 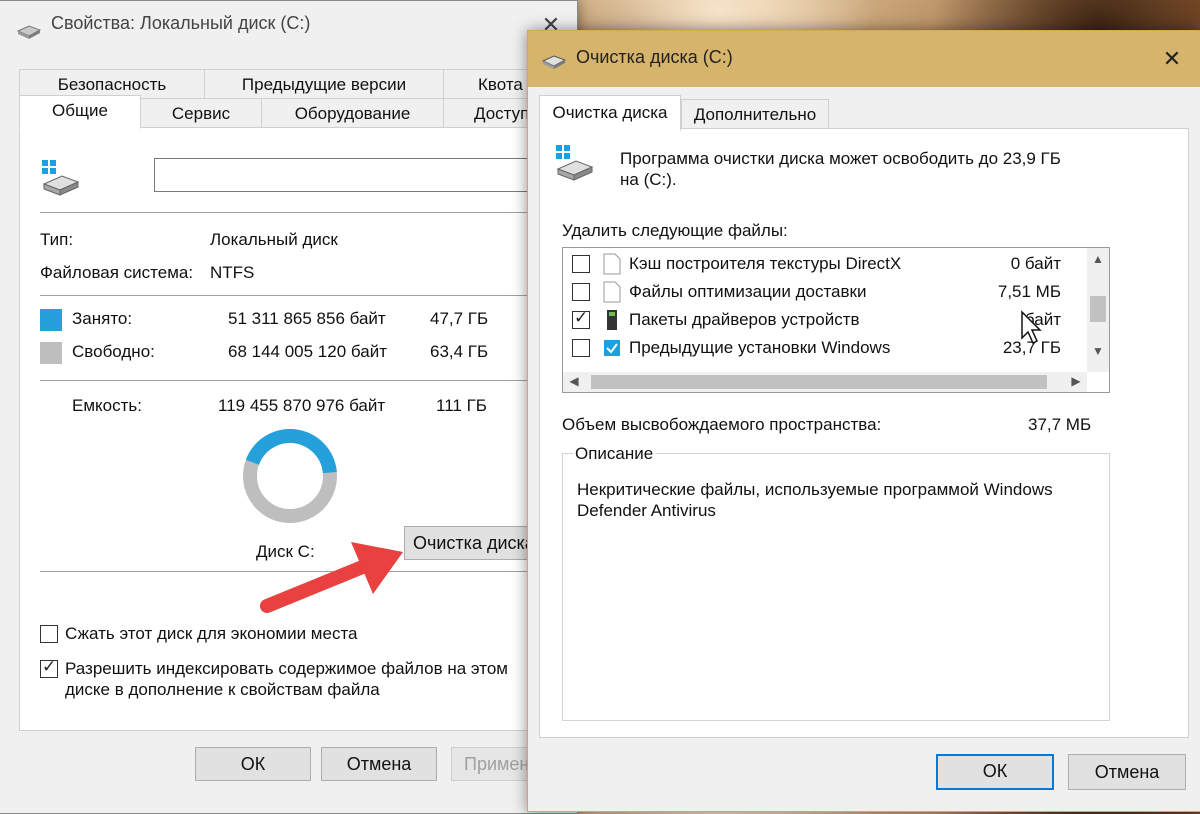 What do you see at coordinates (379, 764) in the screenshot?
I see `cancel-button: Отмена` at bounding box center [379, 764].